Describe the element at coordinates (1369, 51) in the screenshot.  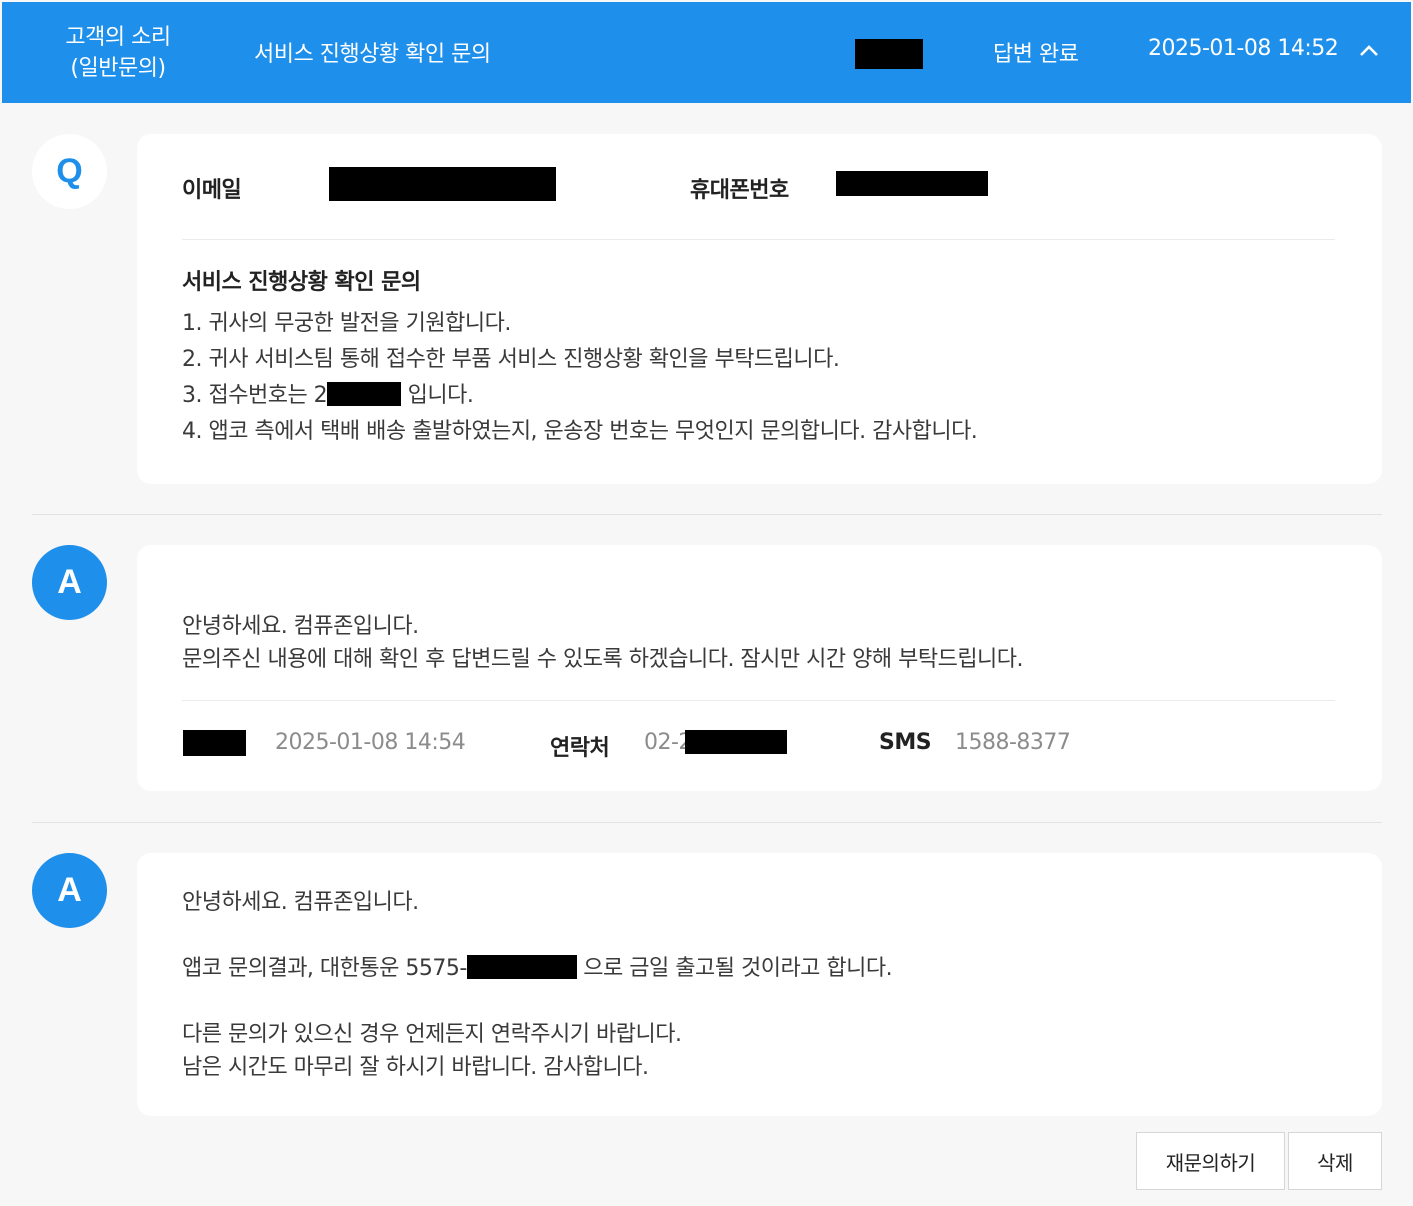
I see `chevron-up-icon` at that location.